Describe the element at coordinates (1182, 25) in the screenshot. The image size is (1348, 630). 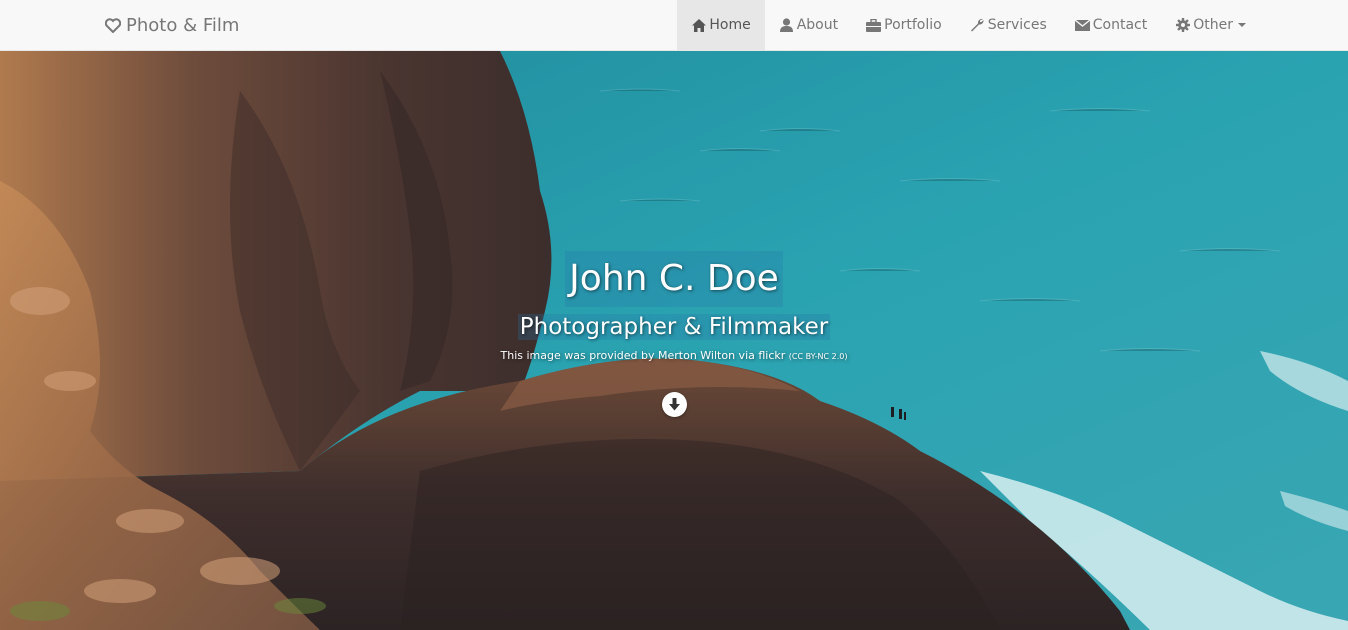
I see `gear-icon` at that location.